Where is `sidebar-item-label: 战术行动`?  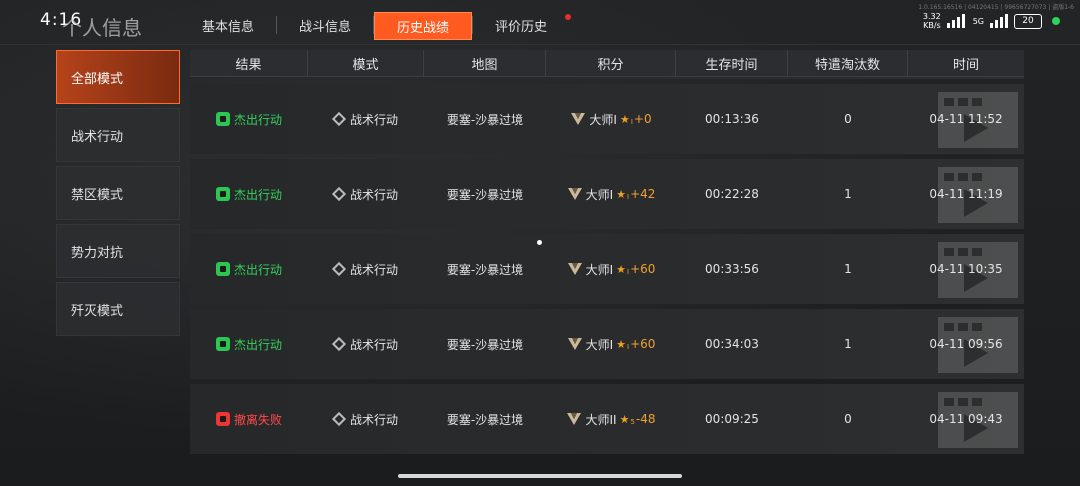
sidebar-item-label: 战术行动 is located at coordinates (97, 137).